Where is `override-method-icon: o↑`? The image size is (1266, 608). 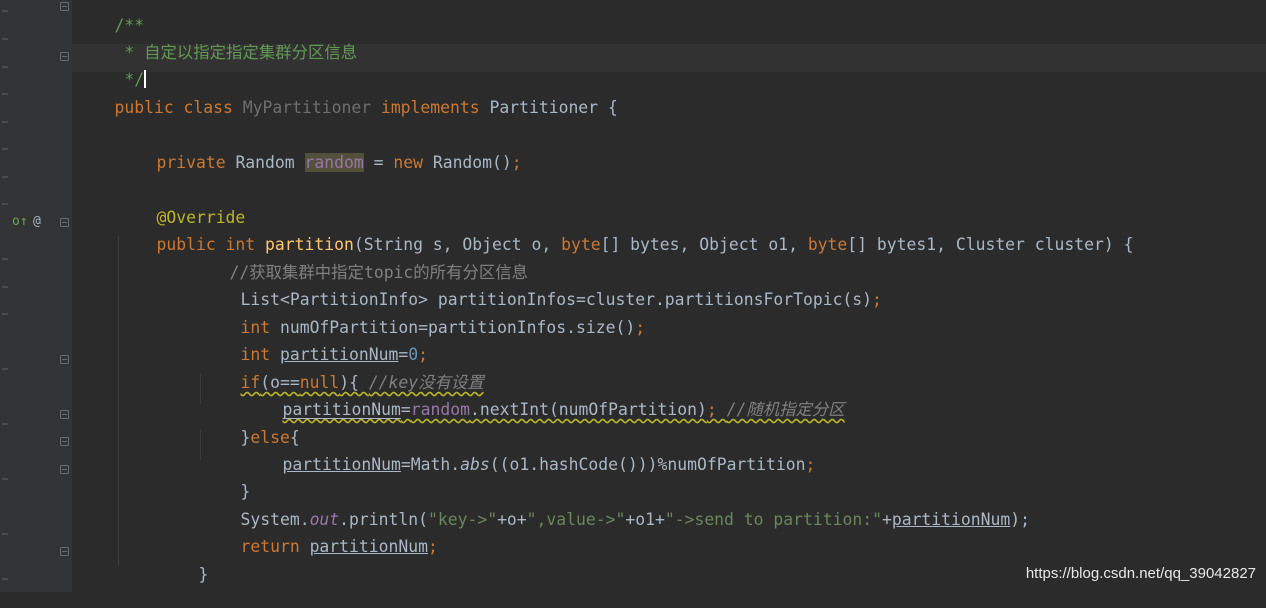
override-method-icon: o↑ is located at coordinates (20, 222).